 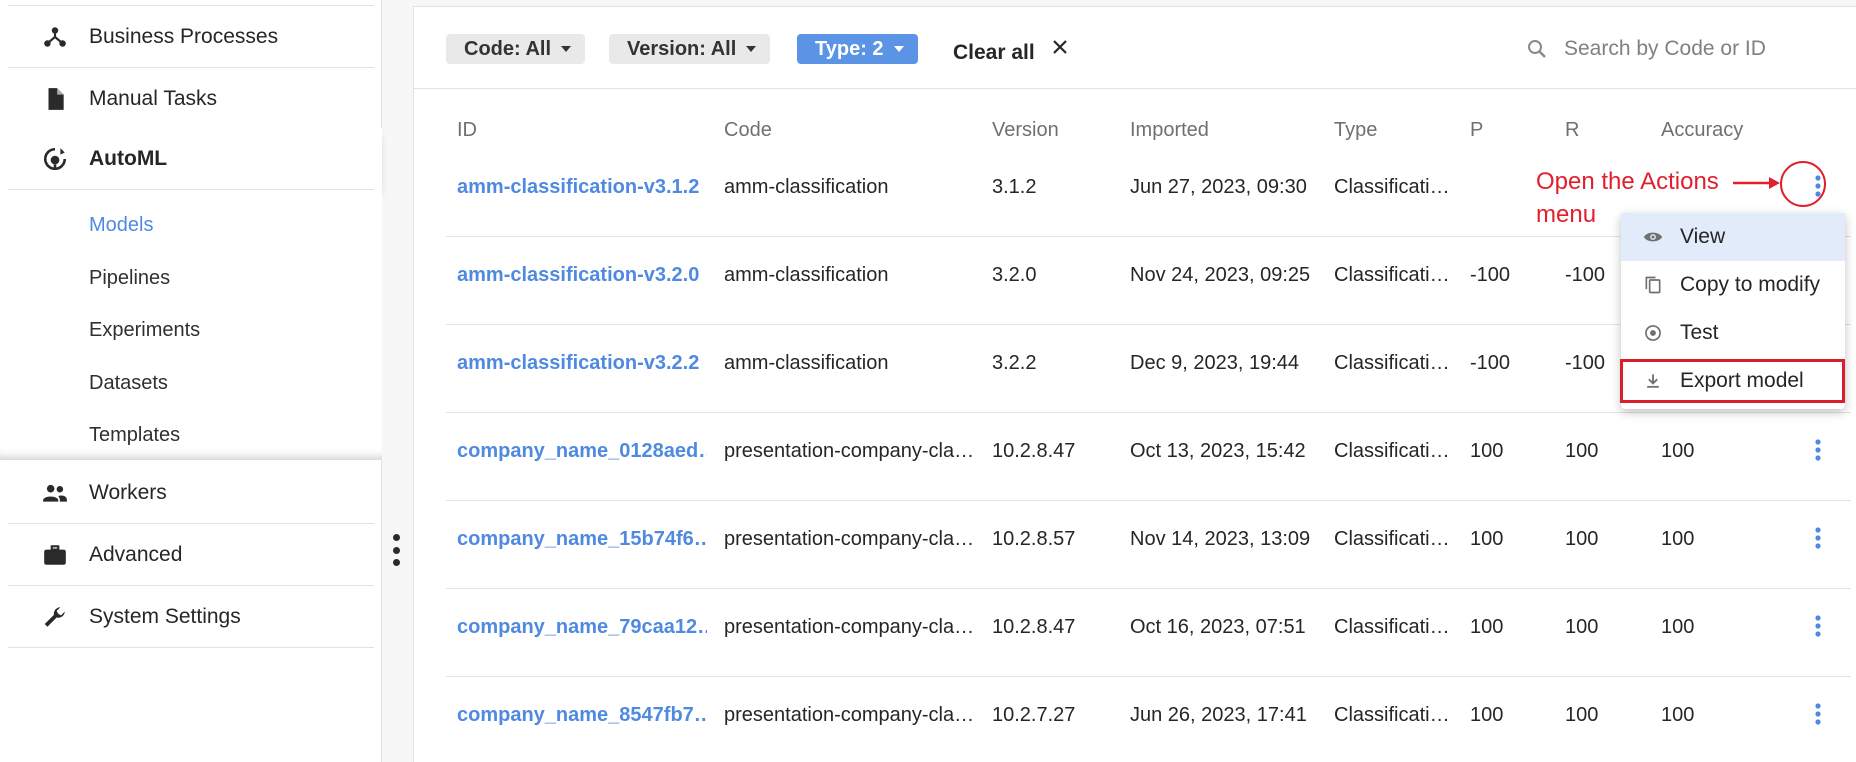 What do you see at coordinates (55, 555) in the screenshot?
I see `briefcase-icon` at bounding box center [55, 555].